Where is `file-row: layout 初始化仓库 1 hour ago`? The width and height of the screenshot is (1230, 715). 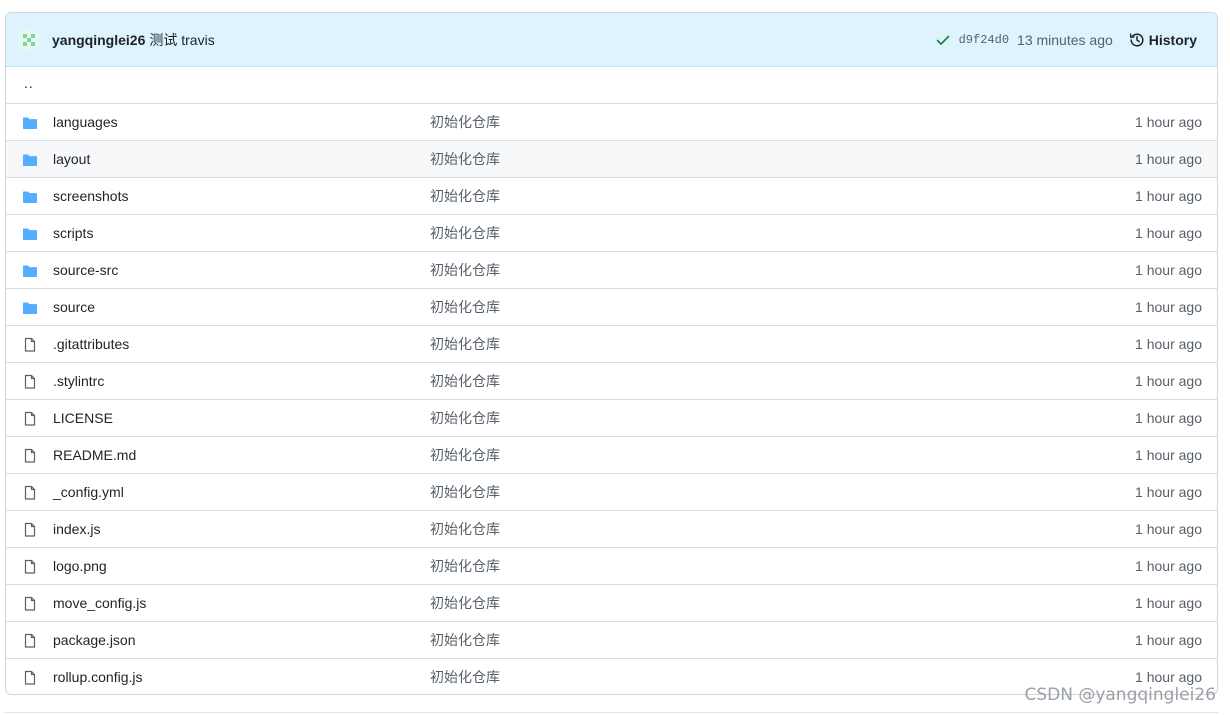 file-row: layout 初始化仓库 1 hour ago is located at coordinates (611, 158).